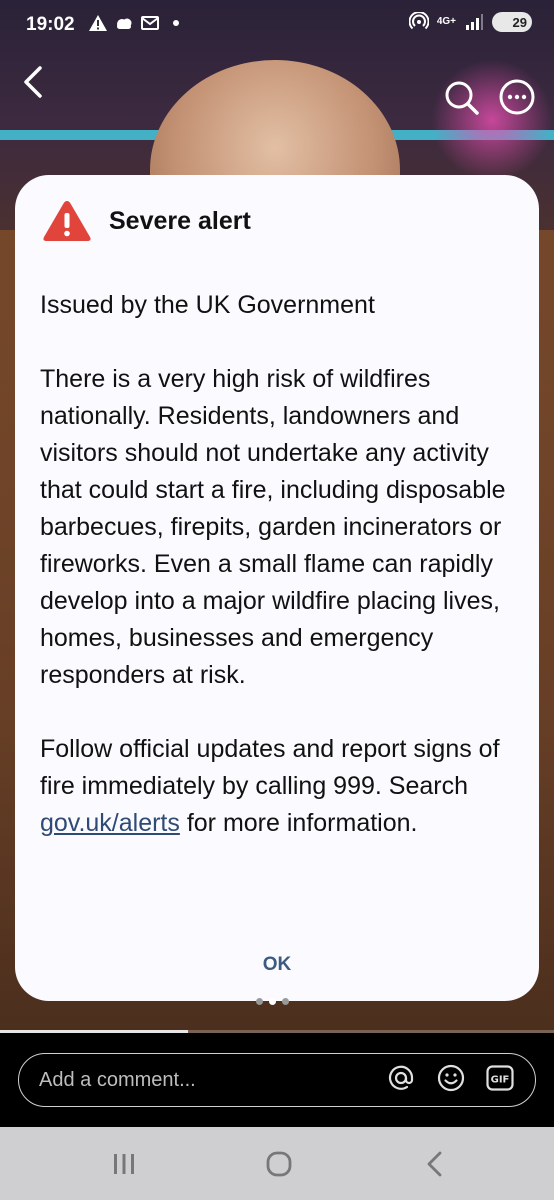  What do you see at coordinates (137, 23) in the screenshot?
I see `notification-icons` at bounding box center [137, 23].